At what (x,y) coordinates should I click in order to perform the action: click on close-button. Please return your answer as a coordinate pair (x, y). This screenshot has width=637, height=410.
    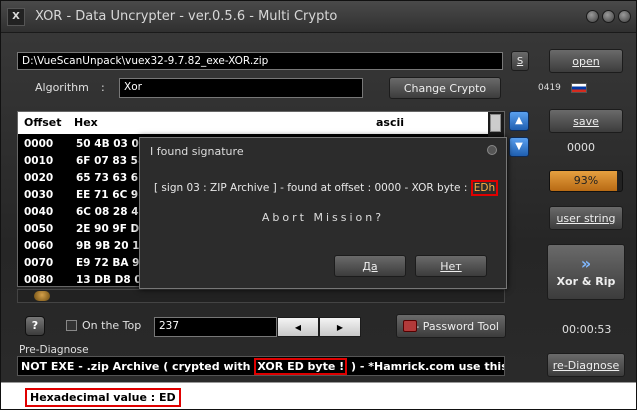
    Looking at the image, I should click on (624, 16).